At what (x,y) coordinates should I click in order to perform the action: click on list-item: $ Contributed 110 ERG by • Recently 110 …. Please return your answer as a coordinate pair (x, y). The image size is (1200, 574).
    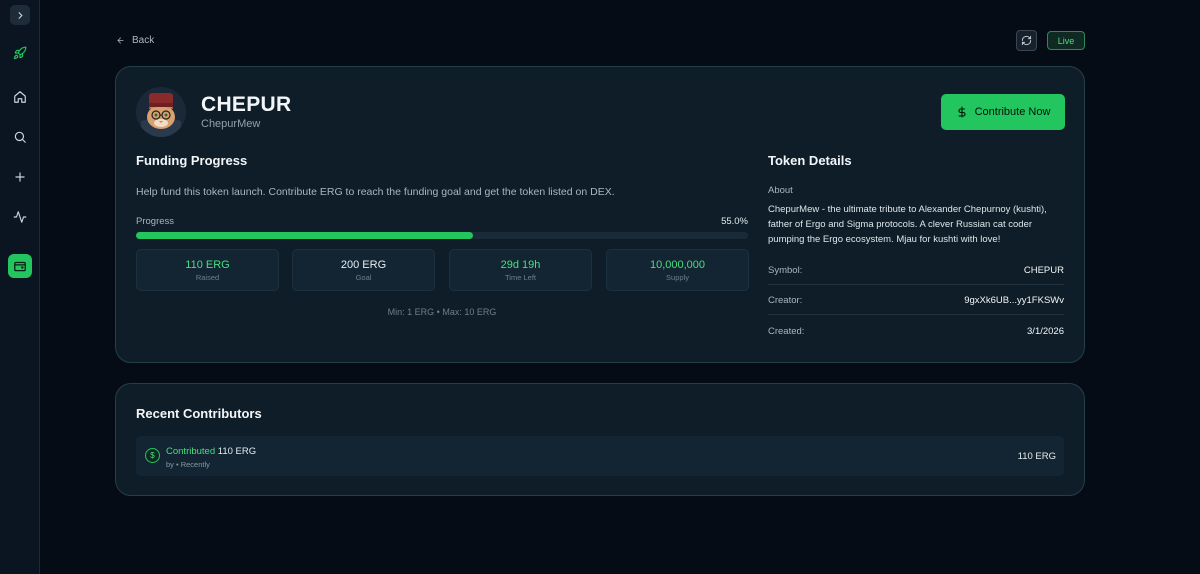
    Looking at the image, I should click on (600, 456).